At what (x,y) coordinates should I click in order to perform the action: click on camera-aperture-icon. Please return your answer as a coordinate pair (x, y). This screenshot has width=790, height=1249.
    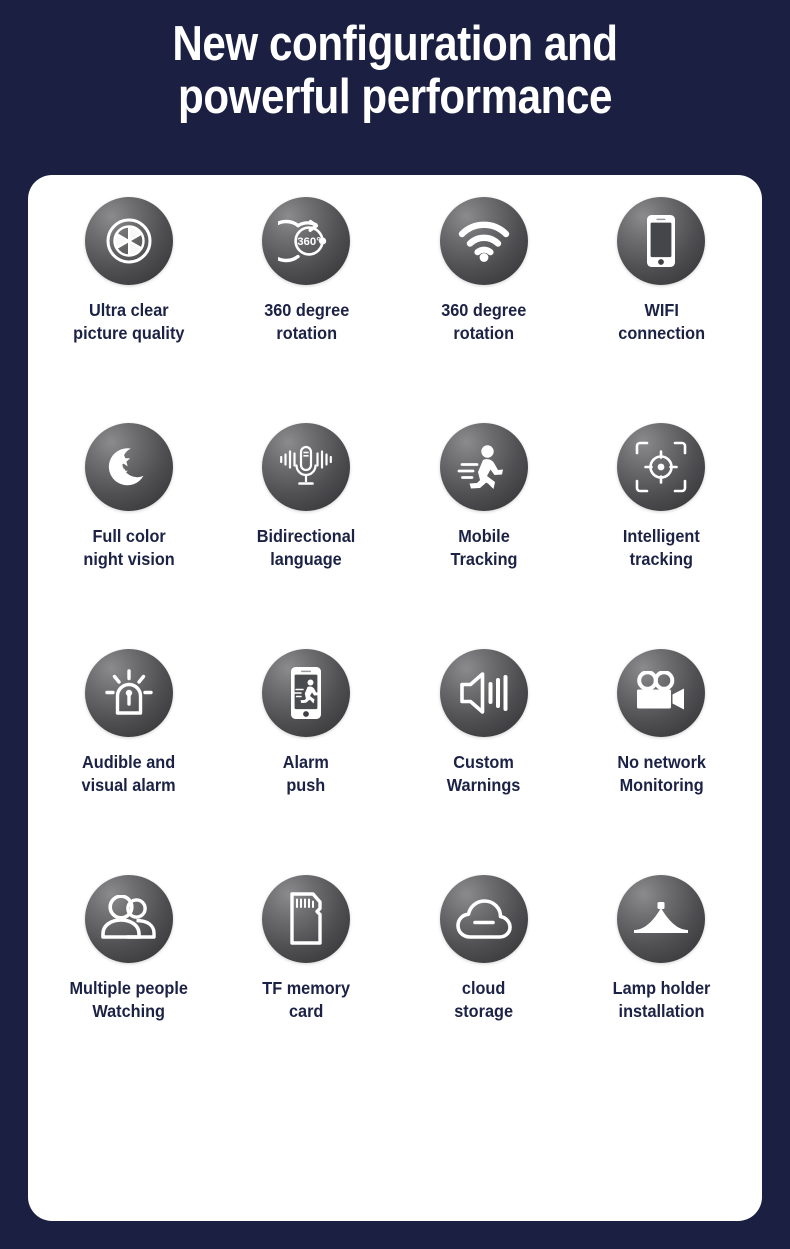
    Looking at the image, I should click on (128, 241).